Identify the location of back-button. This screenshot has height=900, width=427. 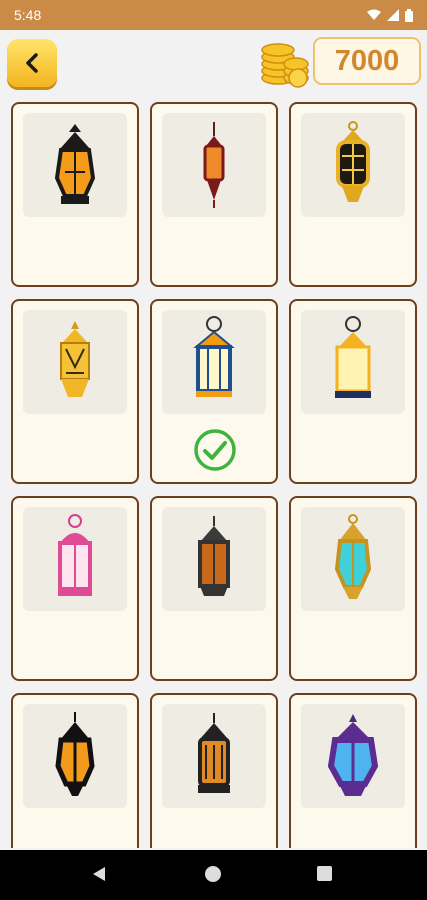
(32, 63).